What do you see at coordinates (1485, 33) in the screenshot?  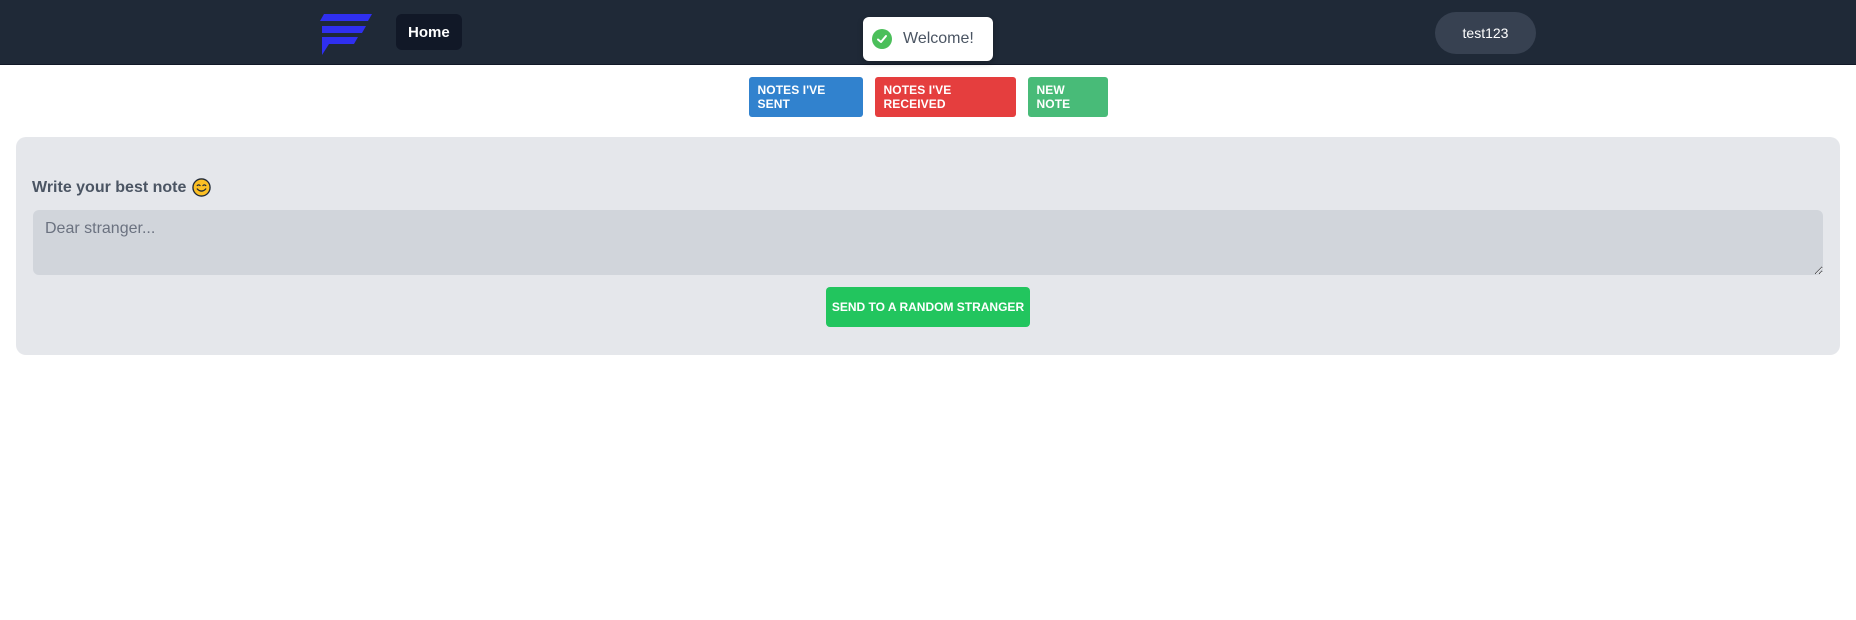 I see `user-menu-button: test123` at bounding box center [1485, 33].